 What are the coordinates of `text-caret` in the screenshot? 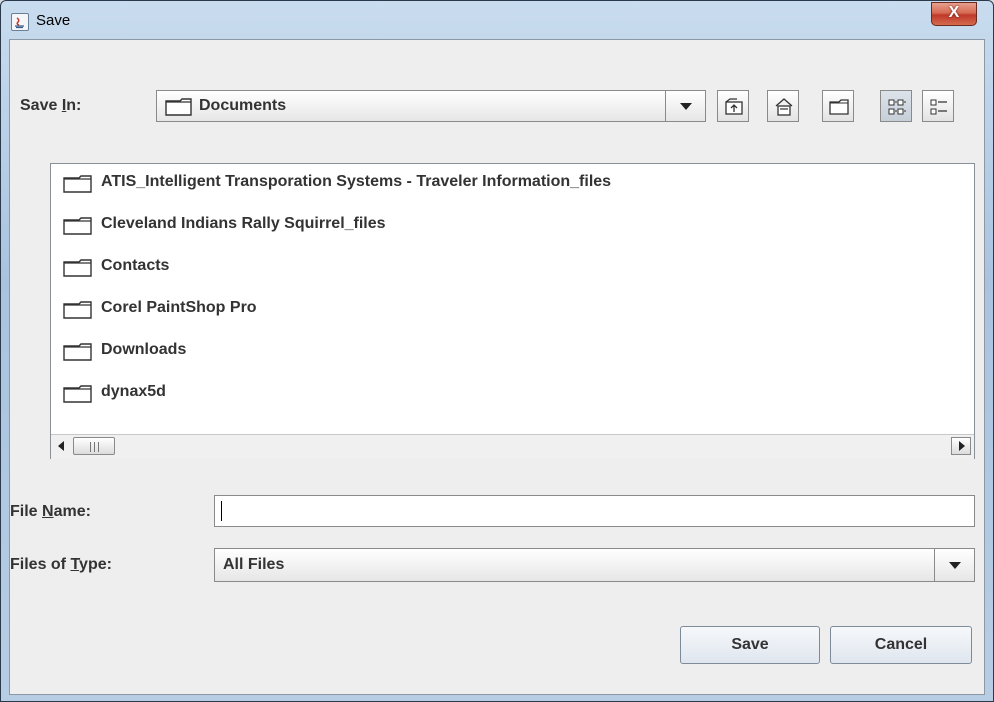 It's located at (221, 511).